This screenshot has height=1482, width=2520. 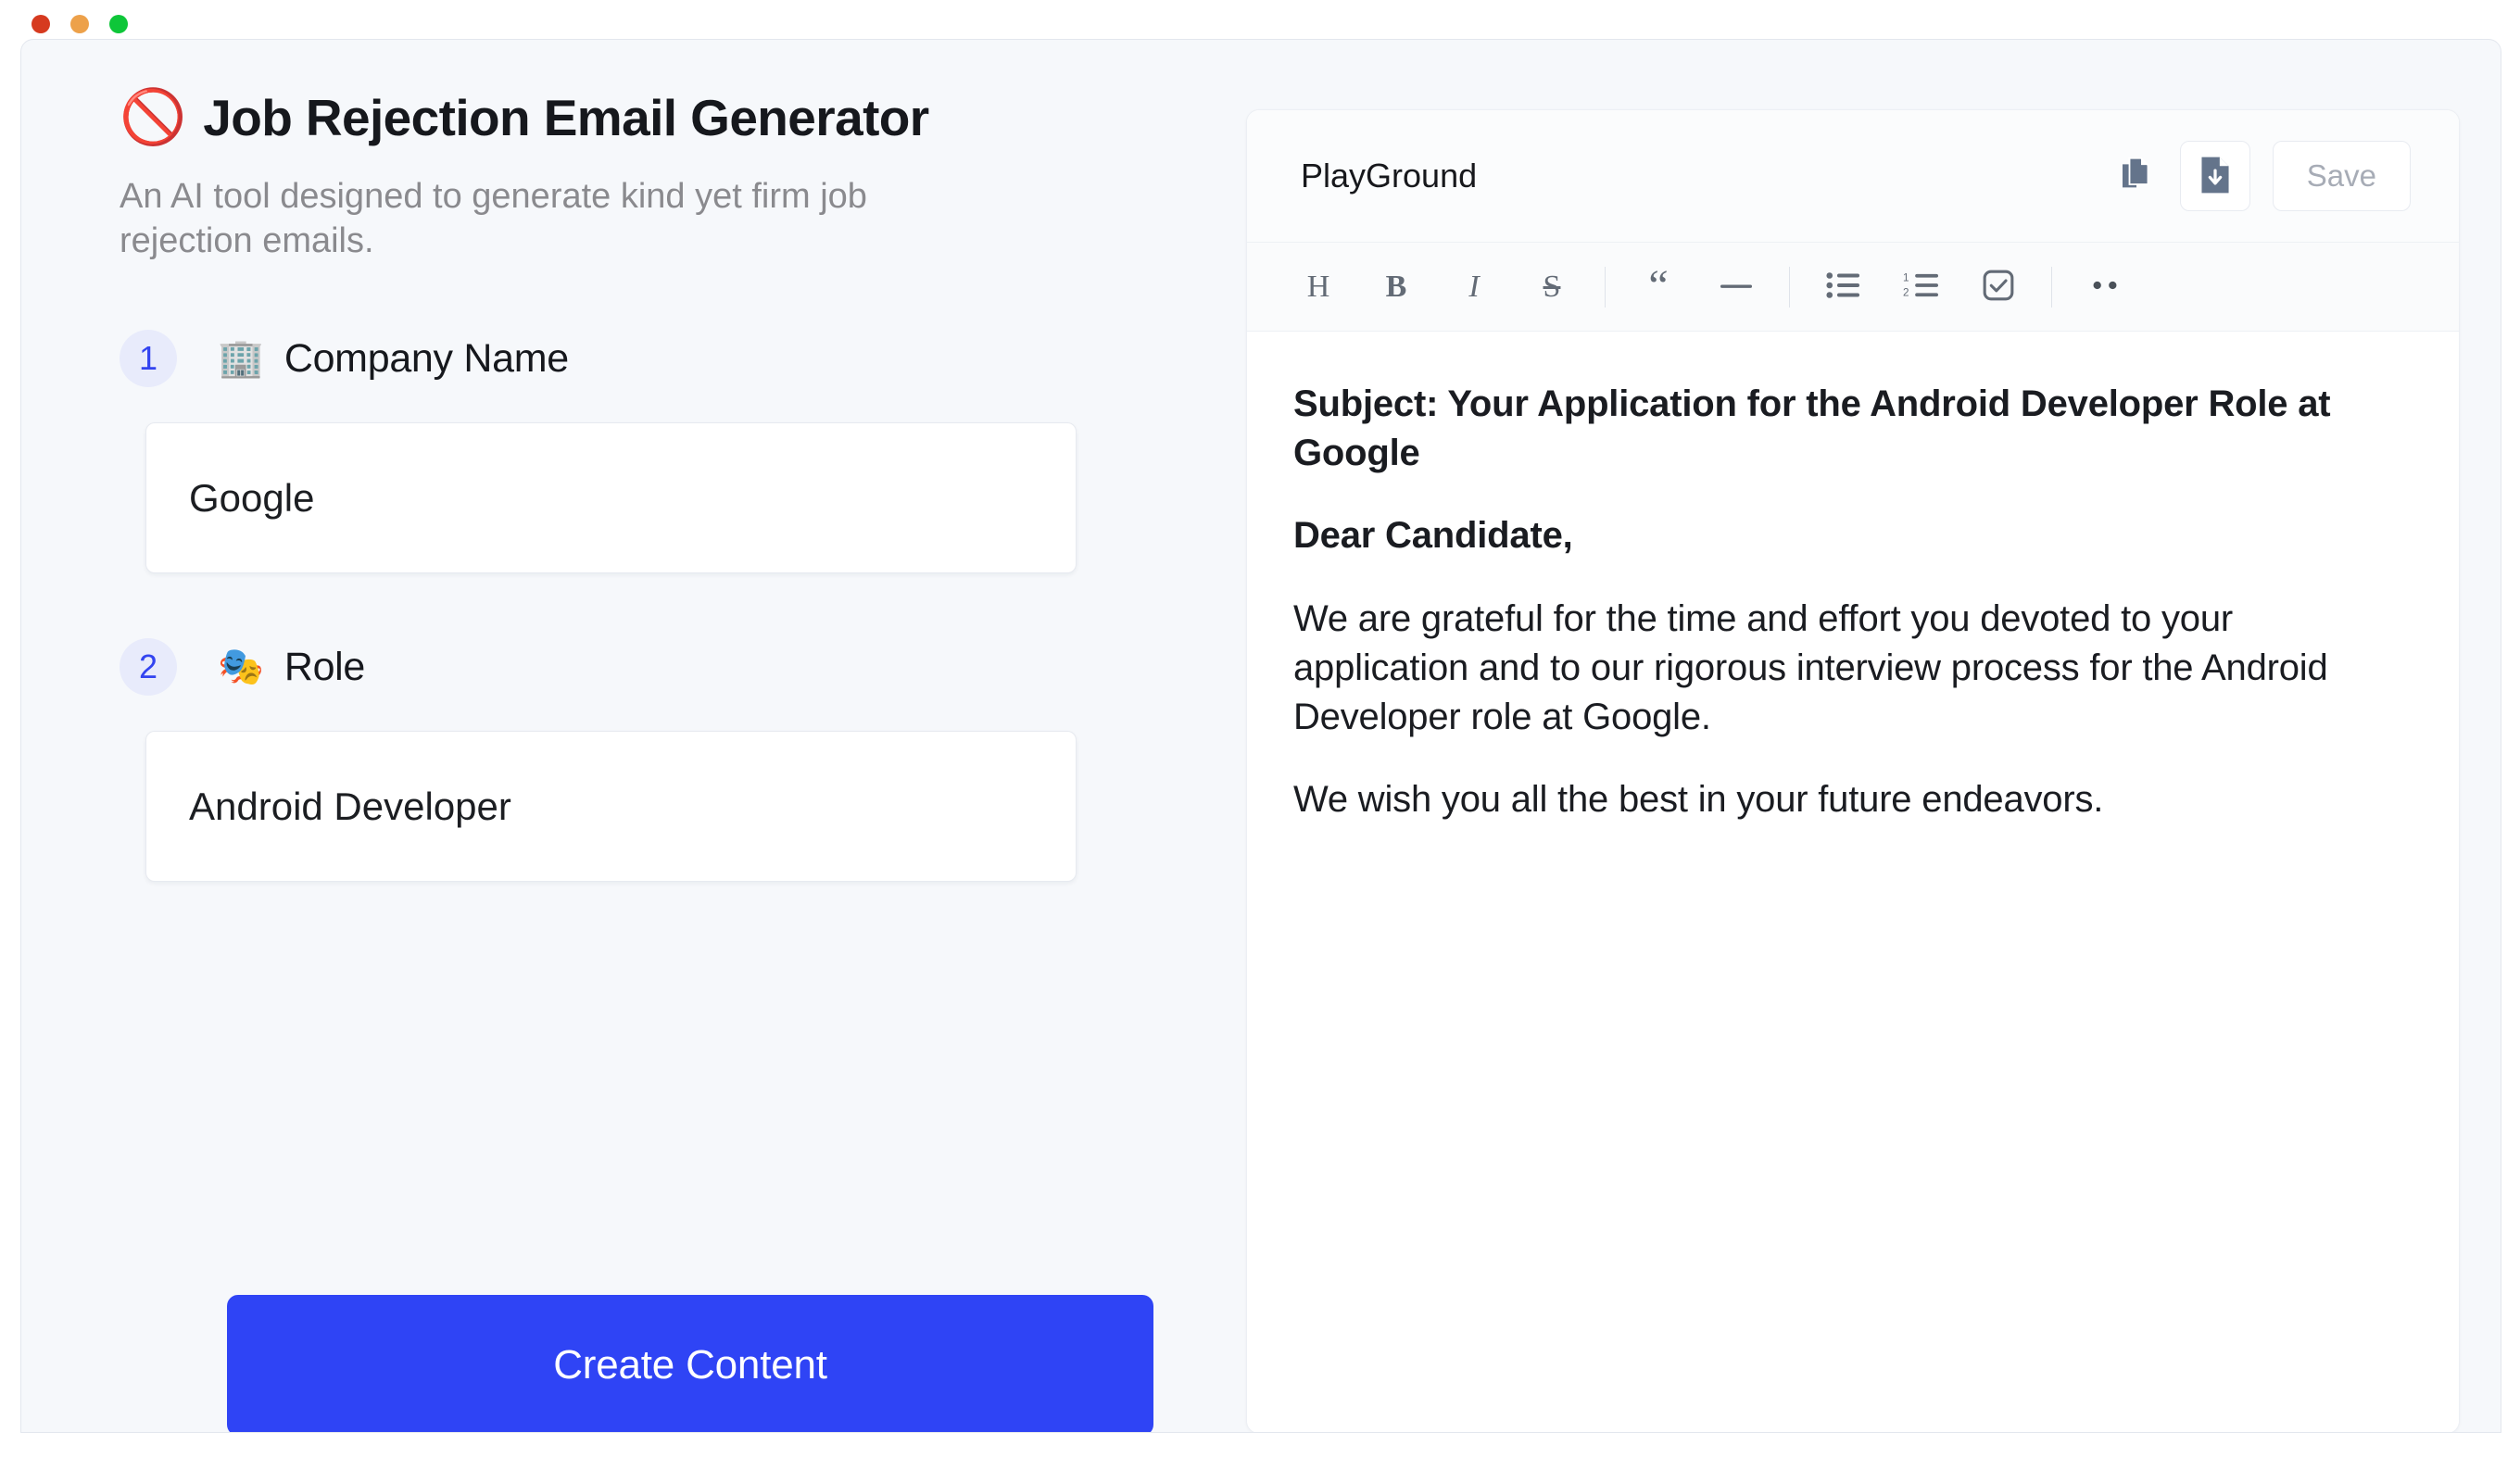 I want to click on create-content-button: Create Content, so click(x=690, y=1363).